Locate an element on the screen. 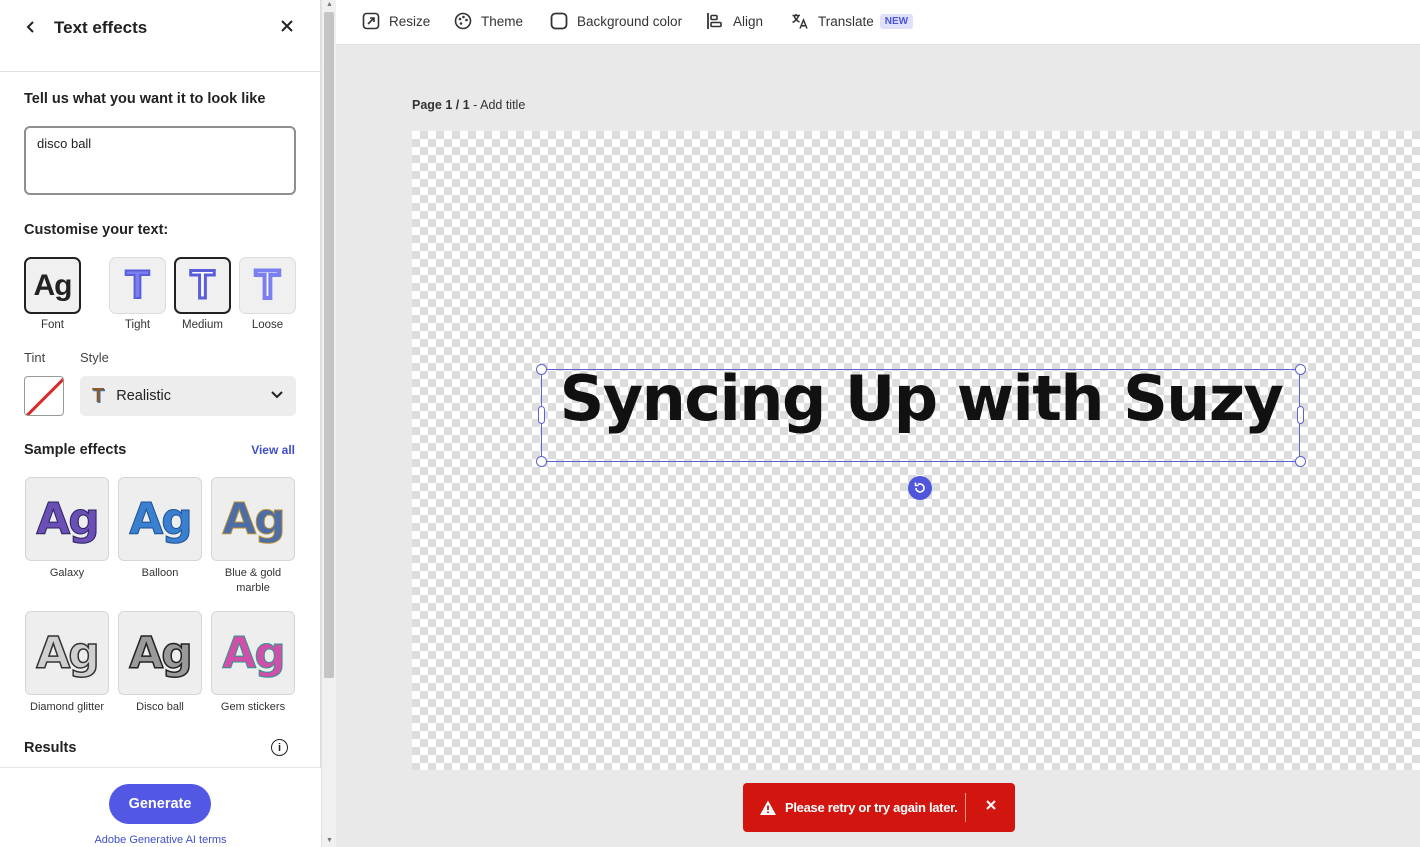 The width and height of the screenshot is (1420, 847). new-badge: NEW is located at coordinates (896, 21).